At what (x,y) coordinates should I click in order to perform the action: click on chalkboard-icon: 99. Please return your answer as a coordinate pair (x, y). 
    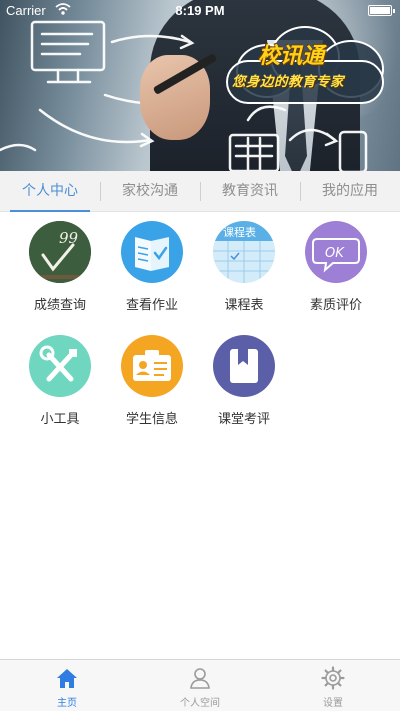
    Looking at the image, I should click on (60, 252).